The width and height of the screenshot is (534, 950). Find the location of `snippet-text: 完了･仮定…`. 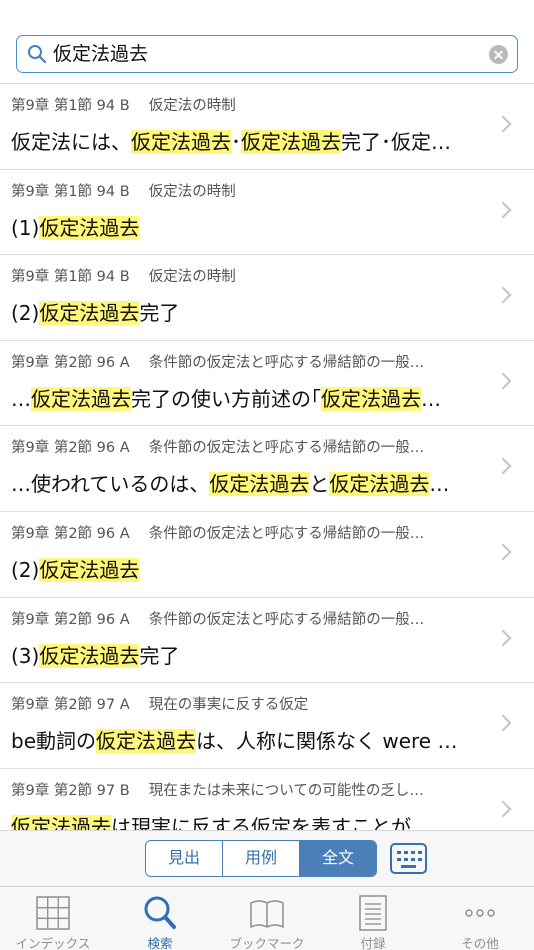

snippet-text: 完了･仮定… is located at coordinates (396, 142).